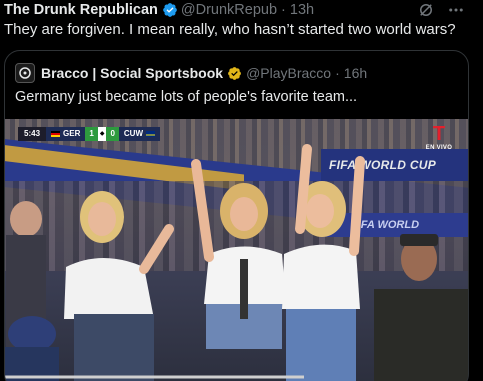  Describe the element at coordinates (150, 134) in the screenshot. I see `curacao-flag-icon` at that location.